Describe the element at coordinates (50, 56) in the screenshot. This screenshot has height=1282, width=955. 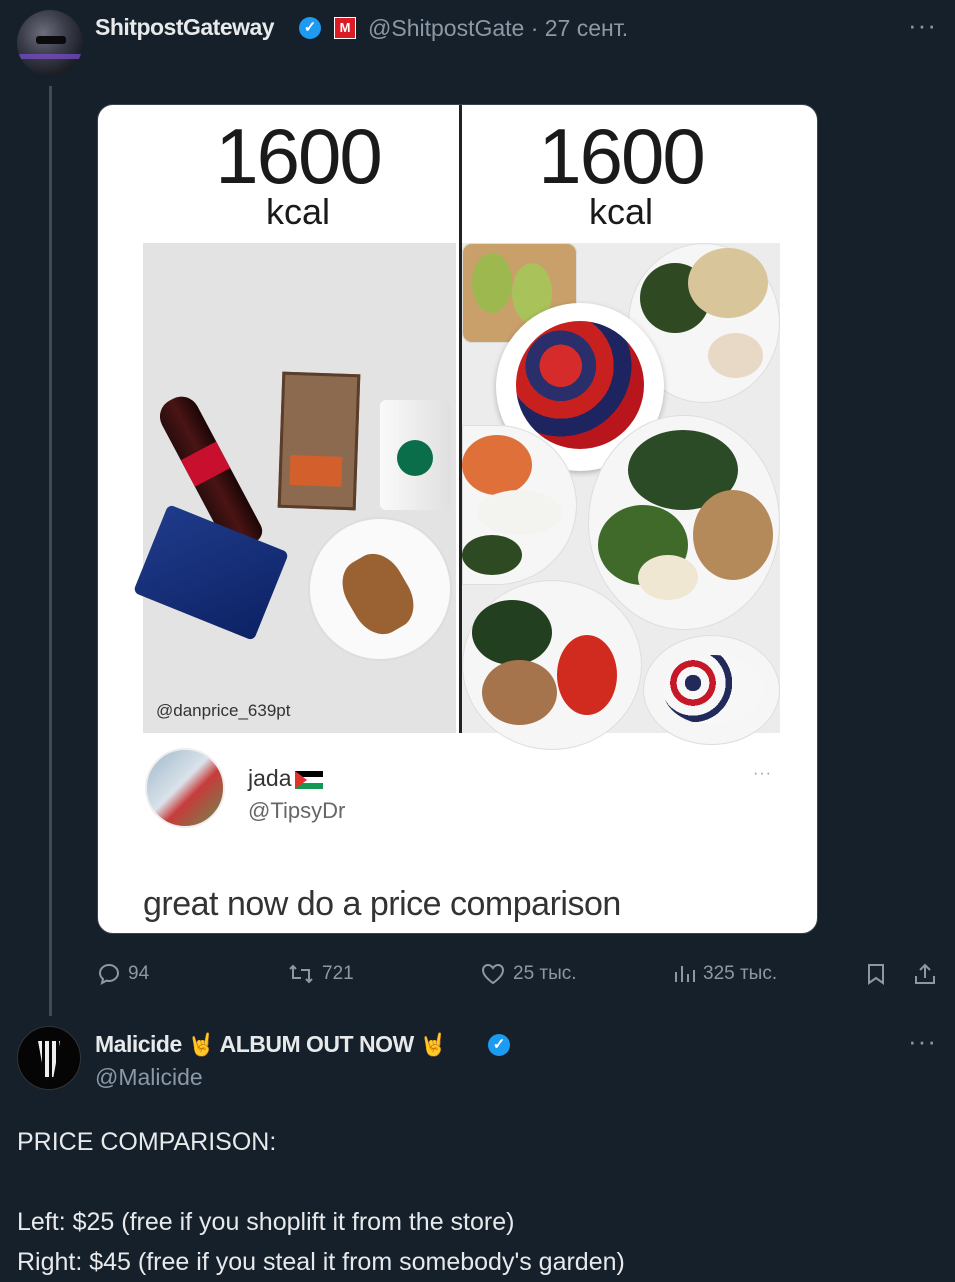
I see `avatar-glitch-stripe` at that location.